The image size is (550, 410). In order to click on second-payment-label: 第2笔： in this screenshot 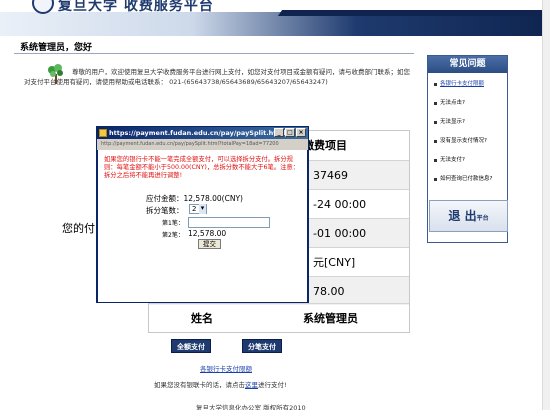, I will do `click(173, 235)`.